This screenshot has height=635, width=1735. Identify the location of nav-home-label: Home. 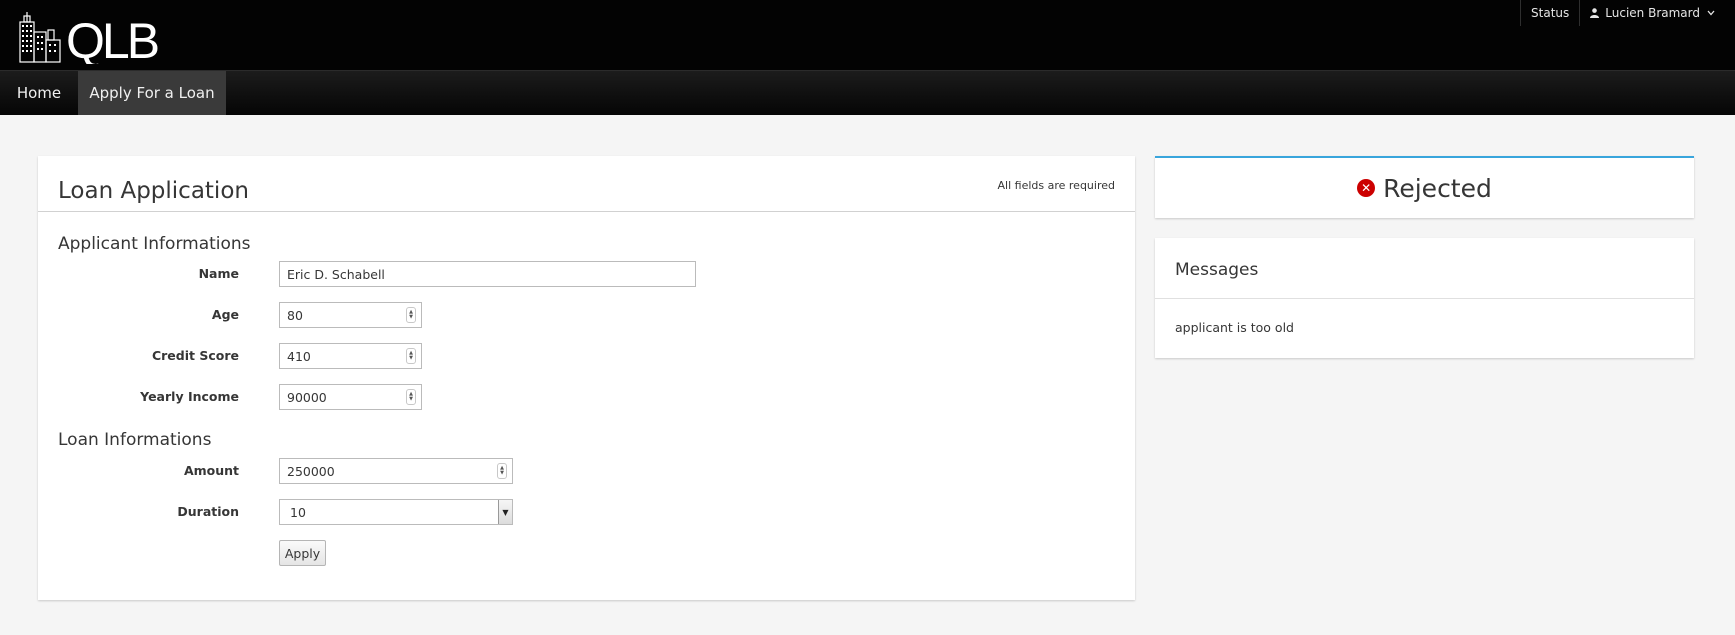
(39, 93).